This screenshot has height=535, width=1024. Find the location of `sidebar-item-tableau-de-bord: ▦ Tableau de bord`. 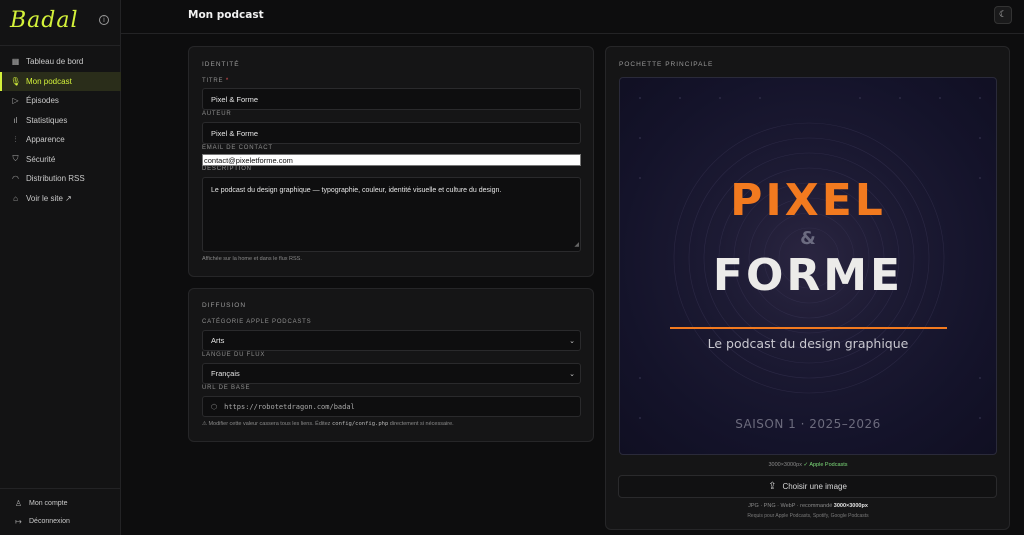

sidebar-item-tableau-de-bord: ▦ Tableau de bord is located at coordinates (60, 62).